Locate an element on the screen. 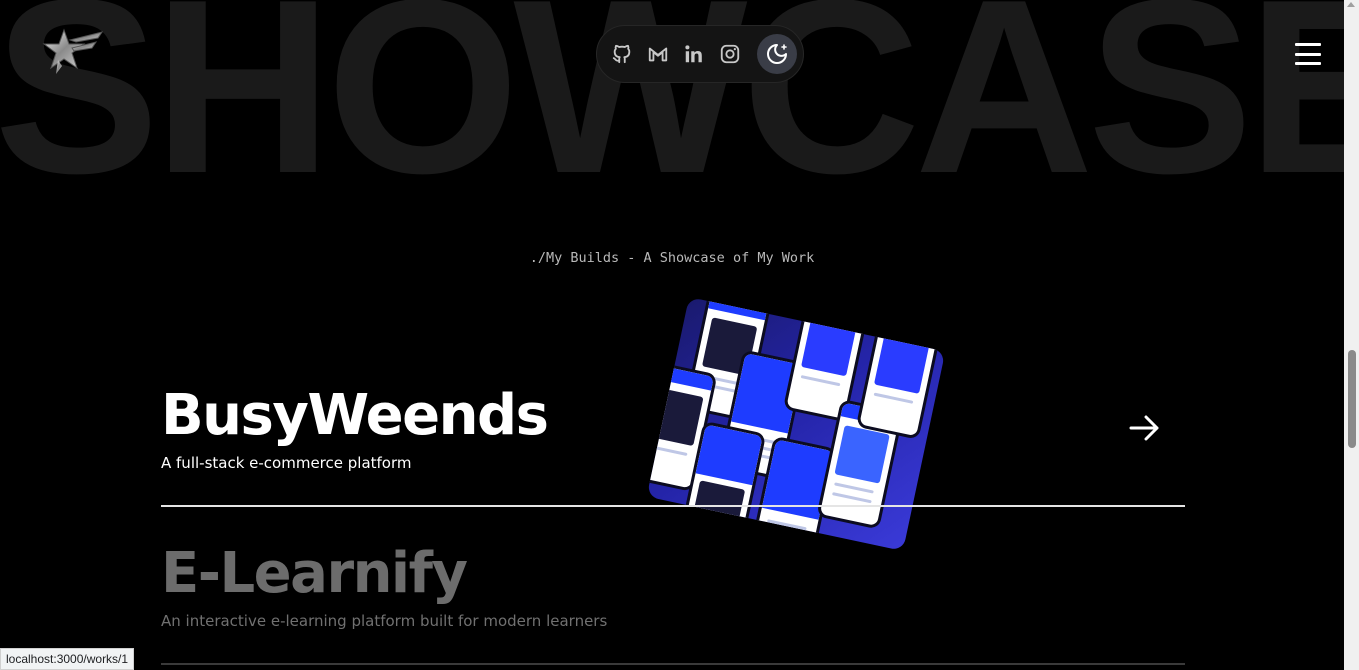 The width and height of the screenshot is (1359, 670). moon-icon is located at coordinates (777, 54).